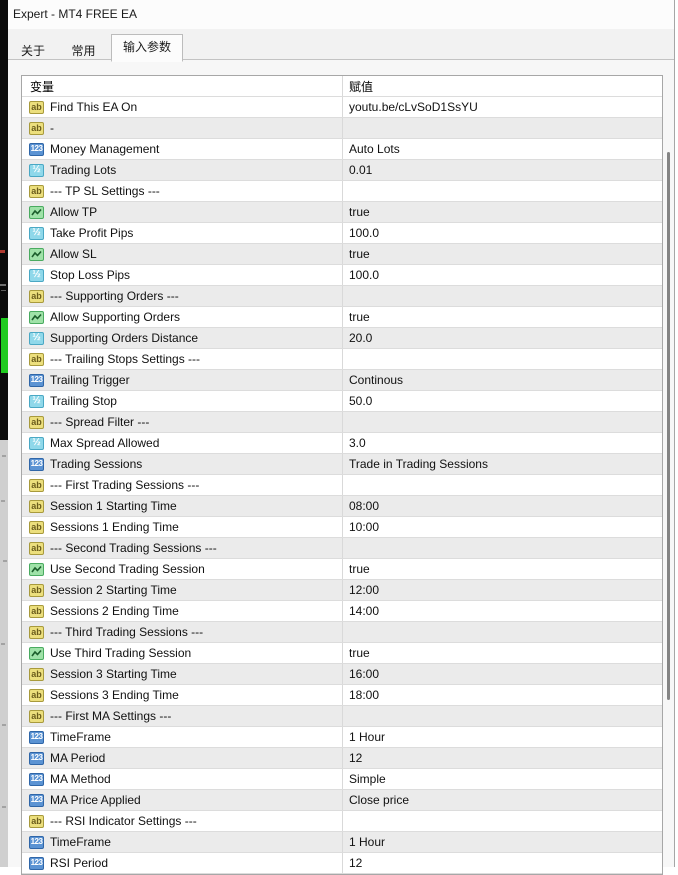  I want to click on param-name: --- Third Trading Sessions ---, so click(127, 632).